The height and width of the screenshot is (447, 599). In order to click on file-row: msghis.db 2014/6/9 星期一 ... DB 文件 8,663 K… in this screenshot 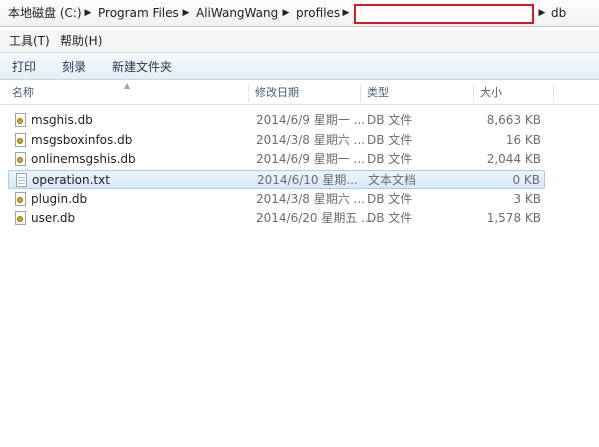, I will do `click(276, 120)`.